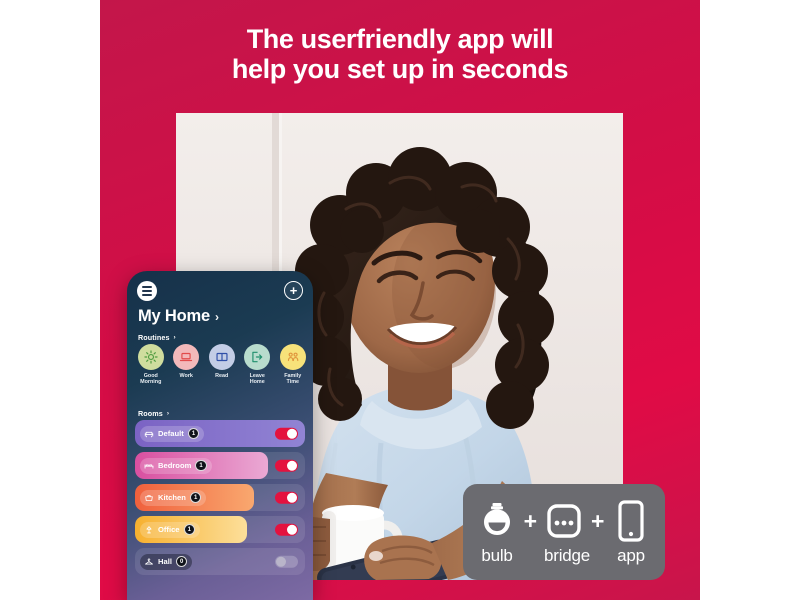 This screenshot has width=800, height=600. I want to click on combo-label-row: bulb bridge app, so click(564, 556).